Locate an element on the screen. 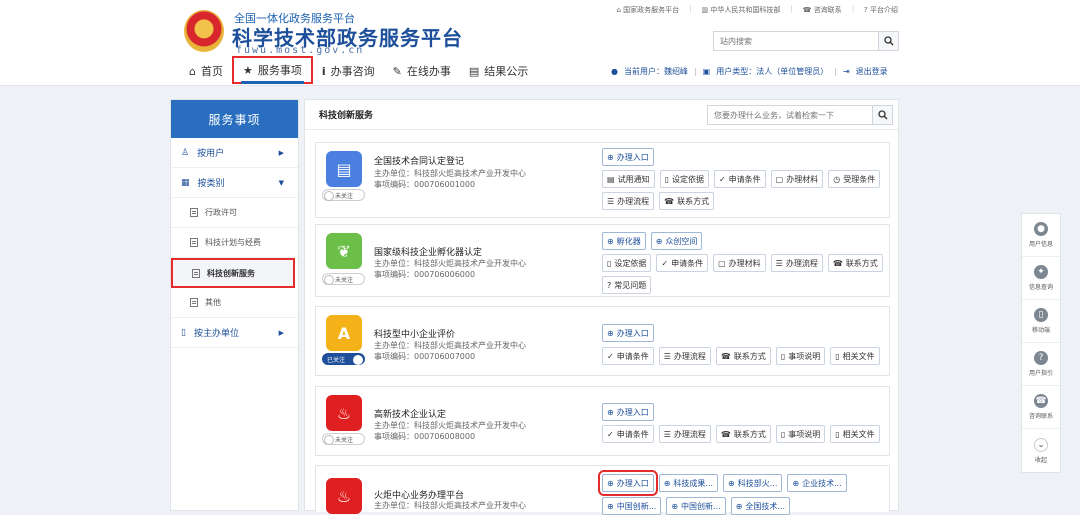  sidebar-sub-innovation: 科技创新服务 is located at coordinates (233, 273).